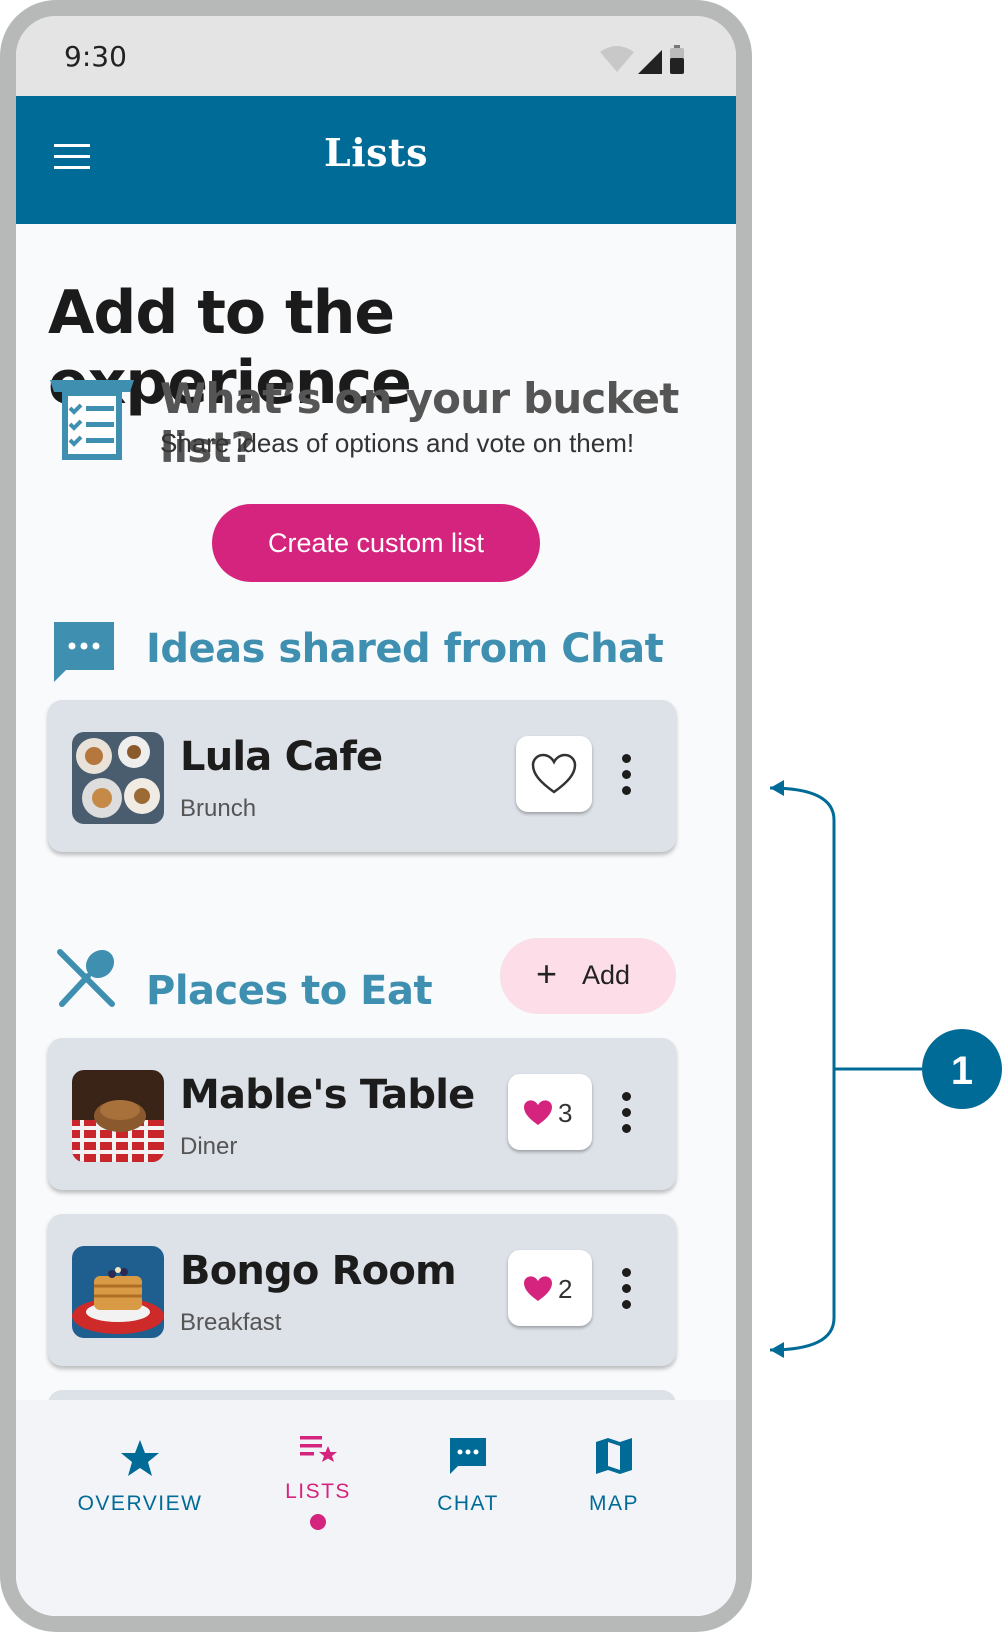 The height and width of the screenshot is (1632, 1002). I want to click on create-custom-list-button: Create custom list, so click(376, 543).